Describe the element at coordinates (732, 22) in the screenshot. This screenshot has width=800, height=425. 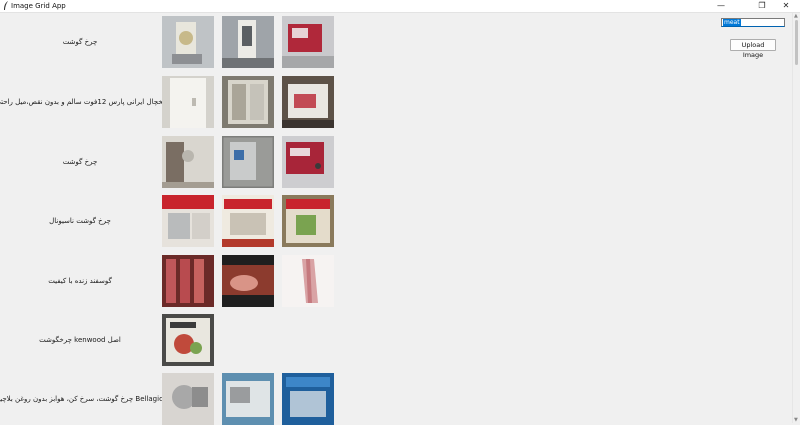
I see `search-input-value: meat` at that location.